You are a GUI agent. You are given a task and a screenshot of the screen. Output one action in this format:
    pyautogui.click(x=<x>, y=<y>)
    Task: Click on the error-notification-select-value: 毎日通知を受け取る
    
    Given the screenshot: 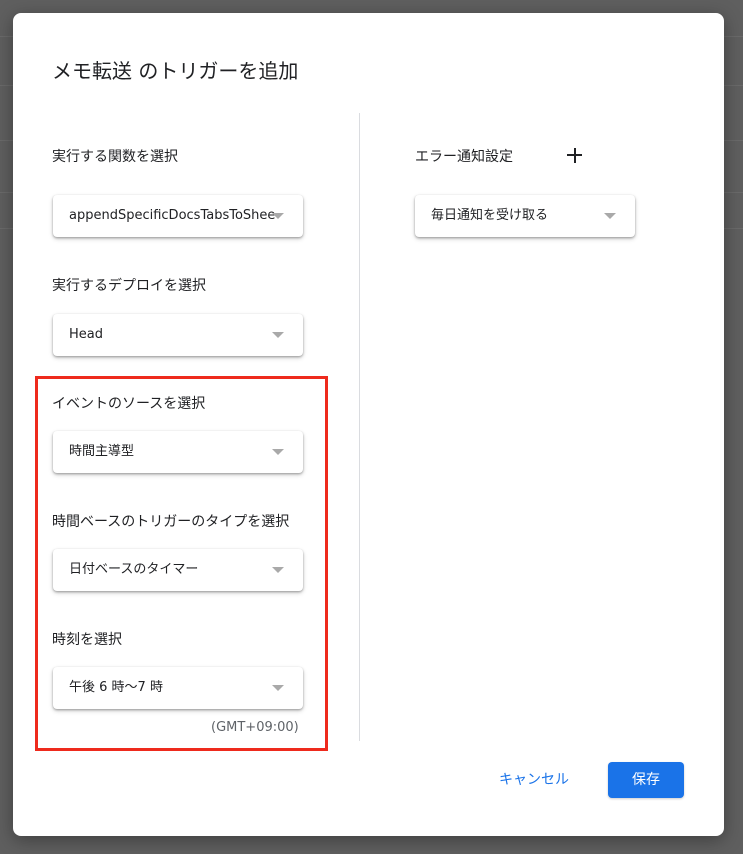 What is the action you would take?
    pyautogui.click(x=490, y=215)
    